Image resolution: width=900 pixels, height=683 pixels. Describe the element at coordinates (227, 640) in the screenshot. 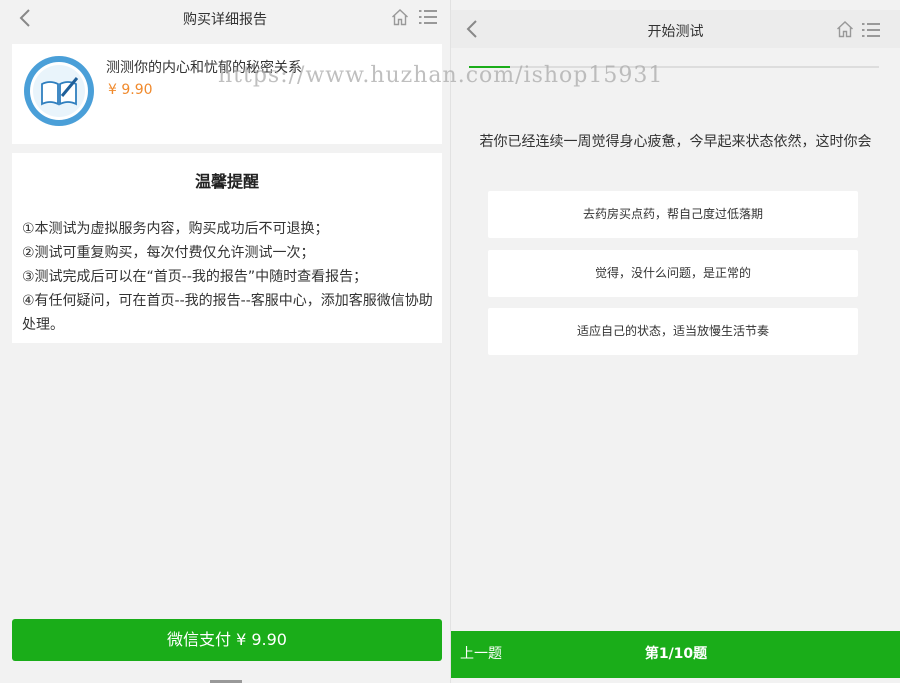

I see `wechat-pay-button: 微信支付 ¥ 9.90` at that location.